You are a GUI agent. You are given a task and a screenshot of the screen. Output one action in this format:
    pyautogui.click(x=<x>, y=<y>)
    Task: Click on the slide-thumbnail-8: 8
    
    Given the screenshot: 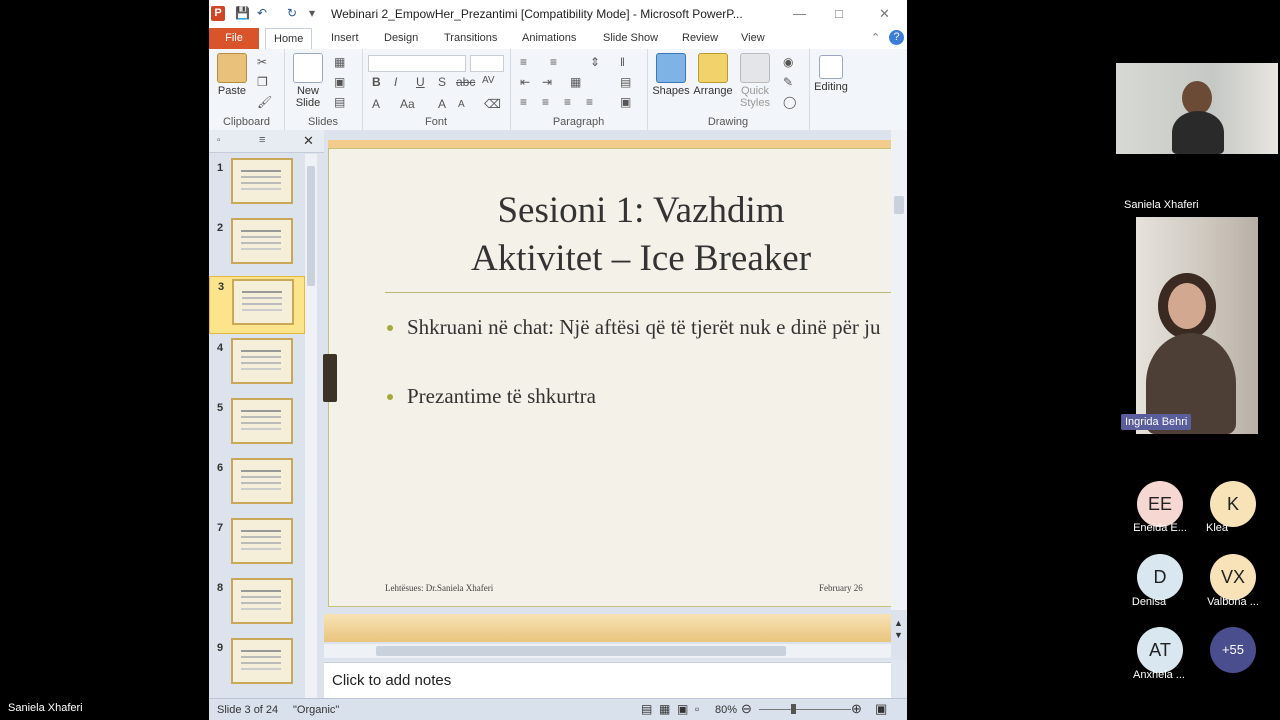 What is the action you would take?
    pyautogui.click(x=257, y=607)
    